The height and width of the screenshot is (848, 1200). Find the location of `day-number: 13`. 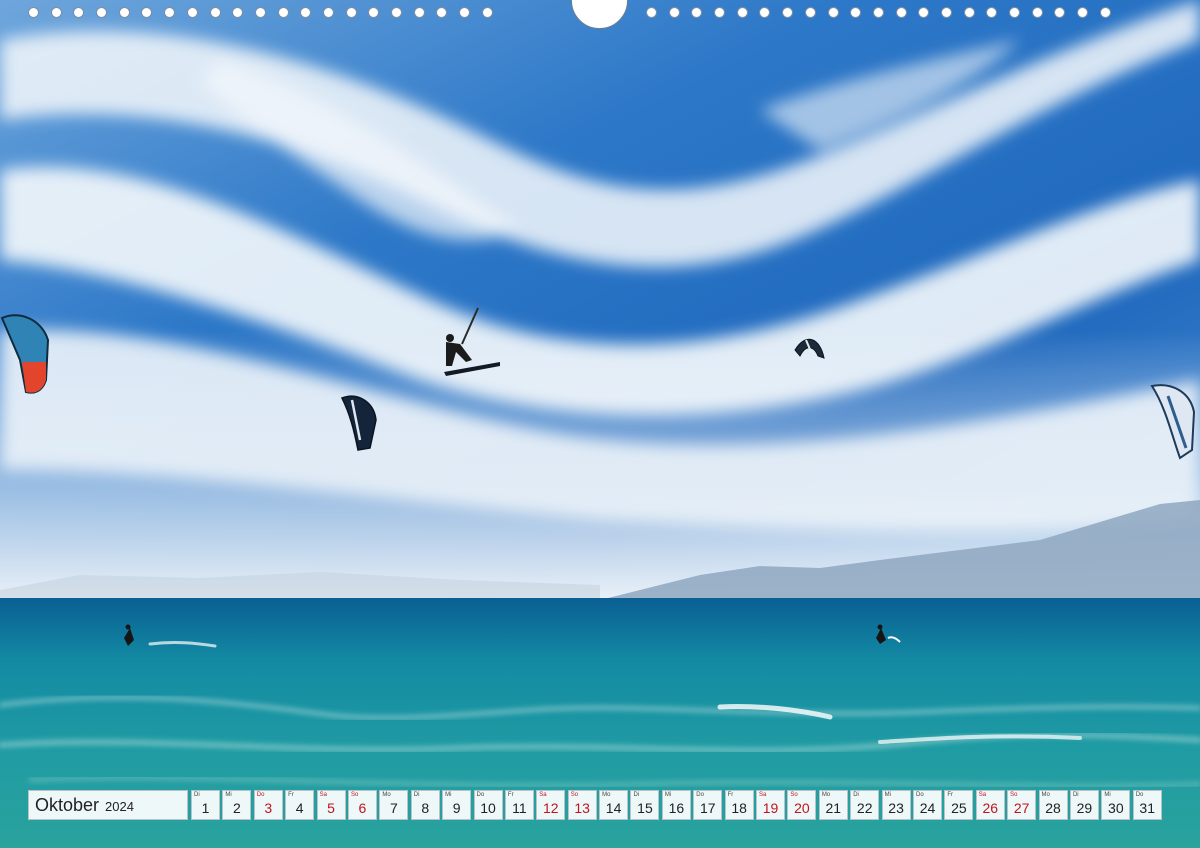

day-number: 13 is located at coordinates (582, 808).